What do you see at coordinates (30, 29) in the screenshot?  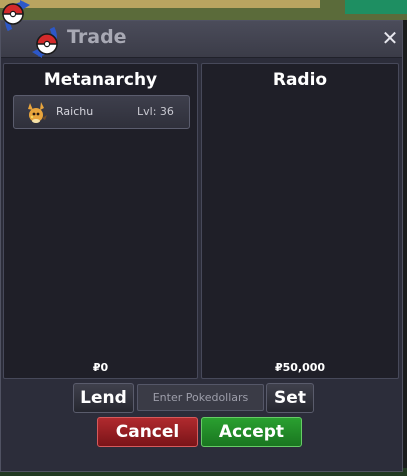 I see `pokeball-swap-icon` at bounding box center [30, 29].